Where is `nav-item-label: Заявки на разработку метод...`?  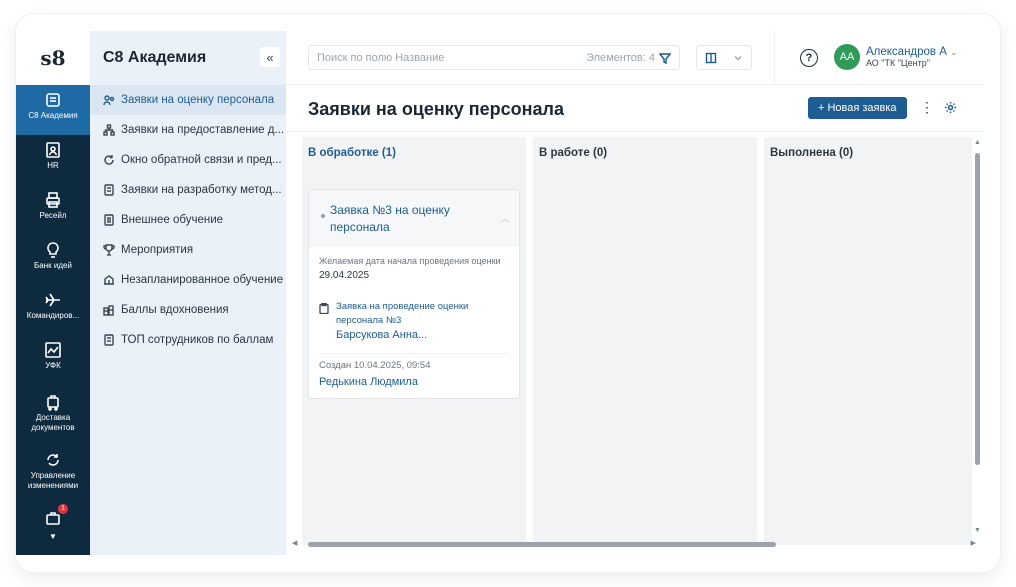
nav-item-label: Заявки на разработку метод... is located at coordinates (201, 190).